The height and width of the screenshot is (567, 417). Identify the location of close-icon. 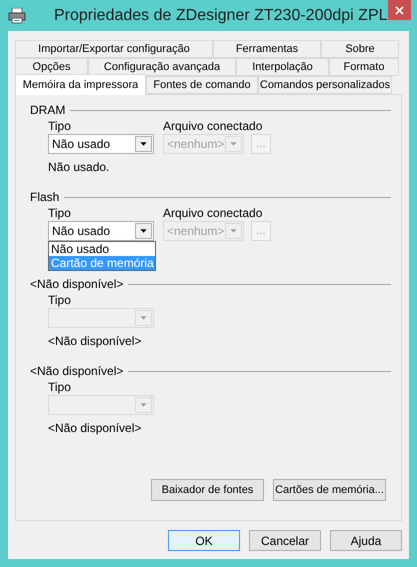
(399, 10).